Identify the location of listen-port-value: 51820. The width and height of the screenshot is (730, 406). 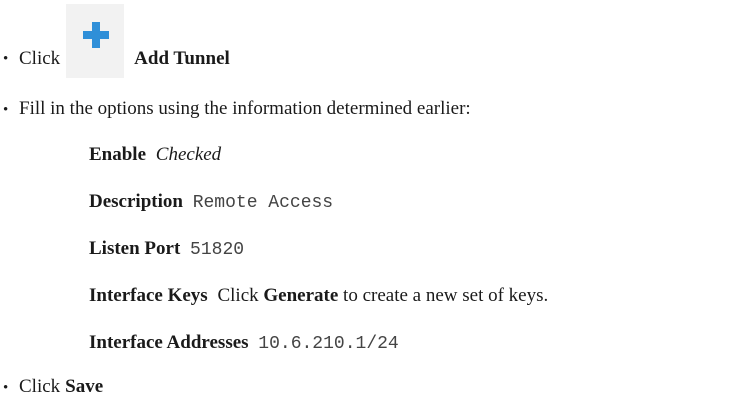
(217, 250).